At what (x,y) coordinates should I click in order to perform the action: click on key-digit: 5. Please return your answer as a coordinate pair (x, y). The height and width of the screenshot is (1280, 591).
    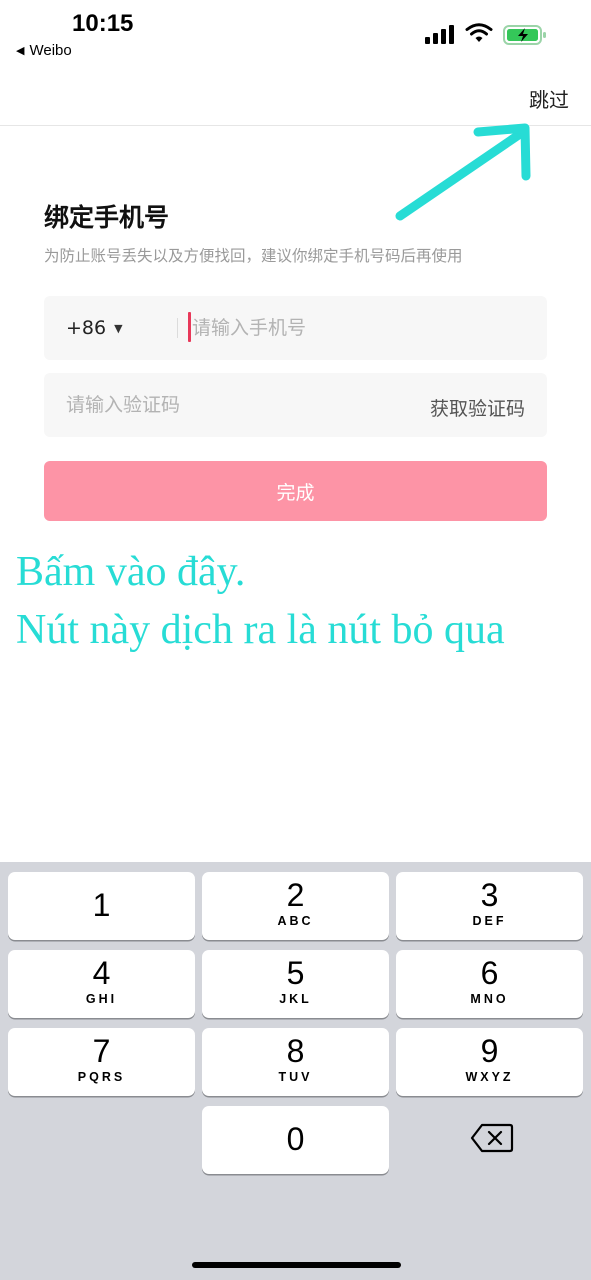
    Looking at the image, I should click on (295, 973).